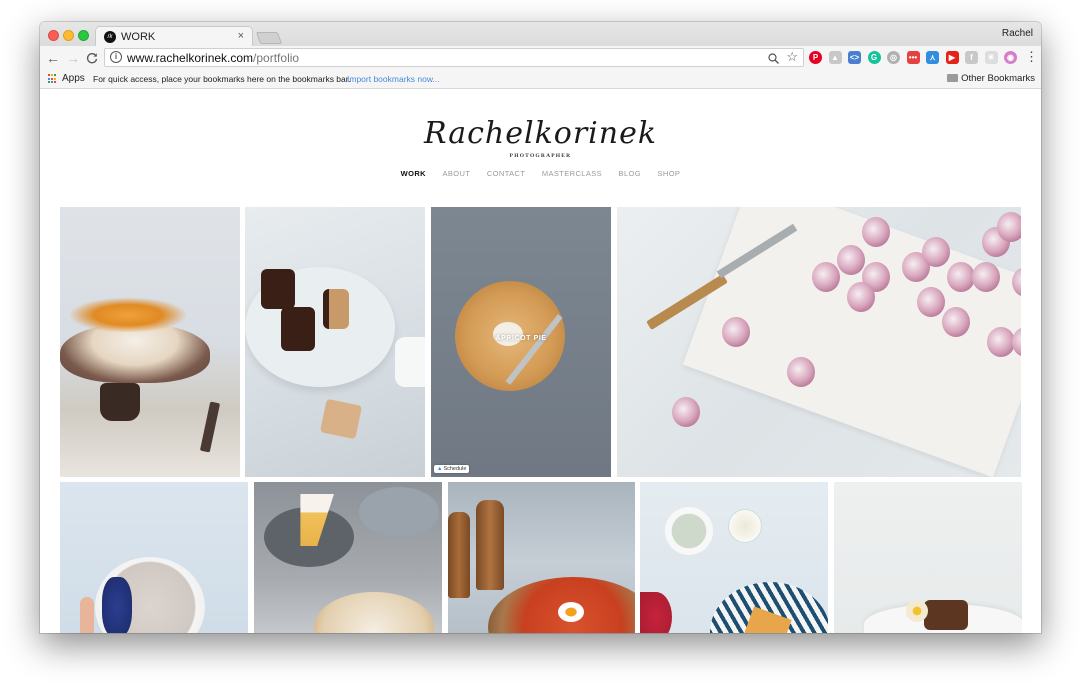  Describe the element at coordinates (689, 531) in the screenshot. I see `mortar-shape` at that location.